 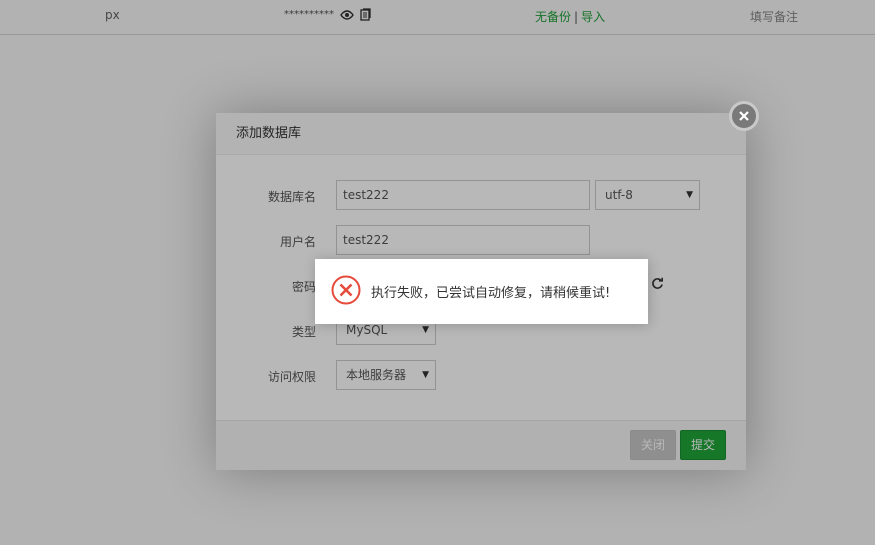 I want to click on username-row: 用户名 test222, so click(x=481, y=240).